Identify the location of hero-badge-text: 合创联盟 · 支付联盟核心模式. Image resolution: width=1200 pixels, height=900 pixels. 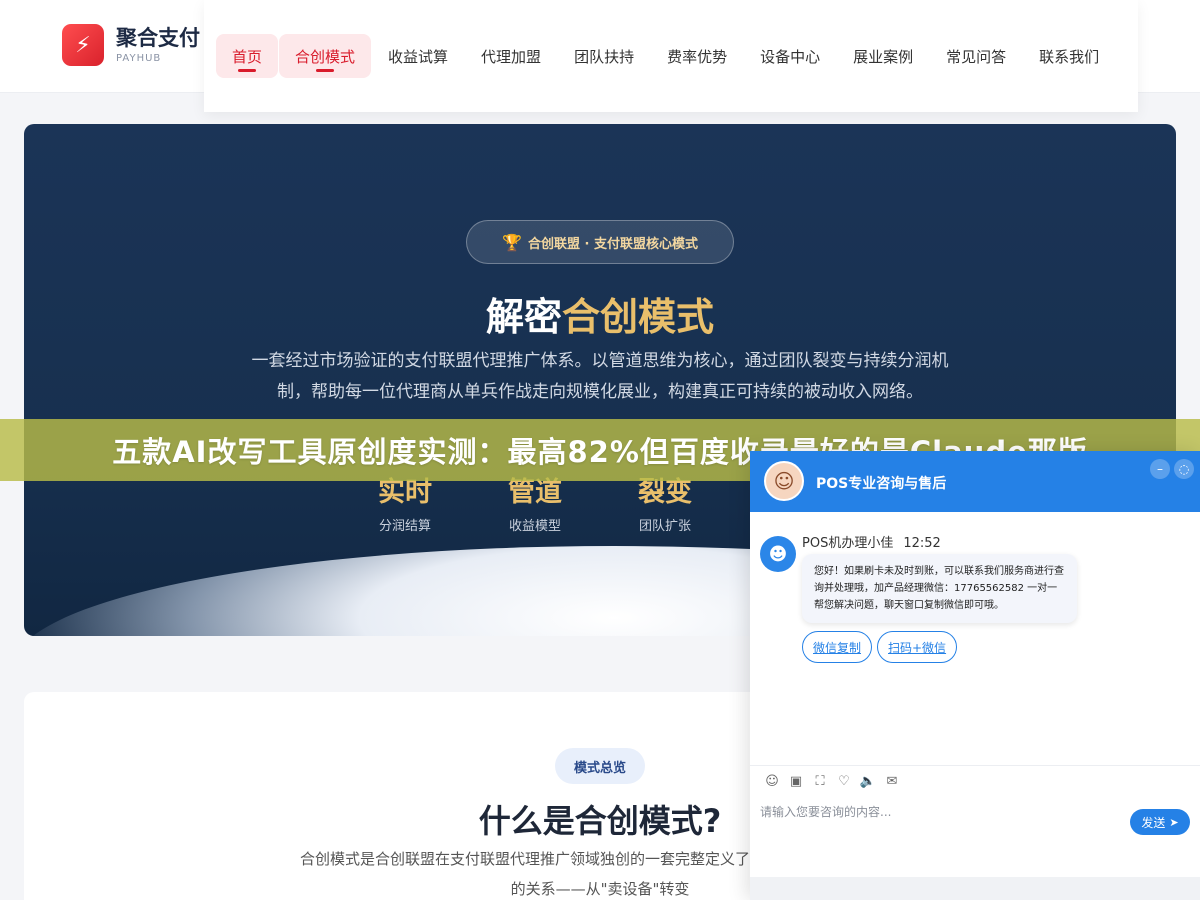
(612, 244).